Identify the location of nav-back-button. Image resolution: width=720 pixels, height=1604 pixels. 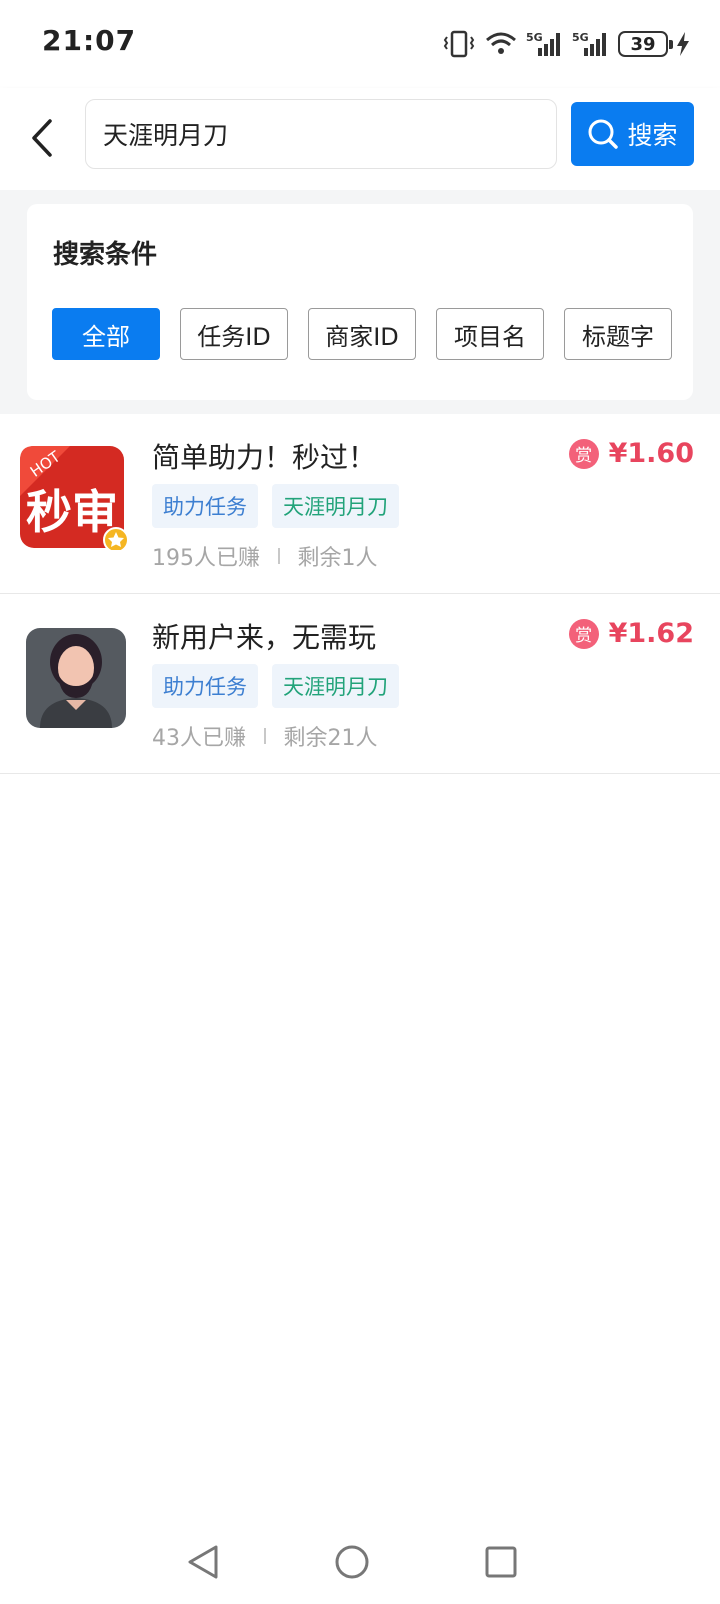
(203, 1562).